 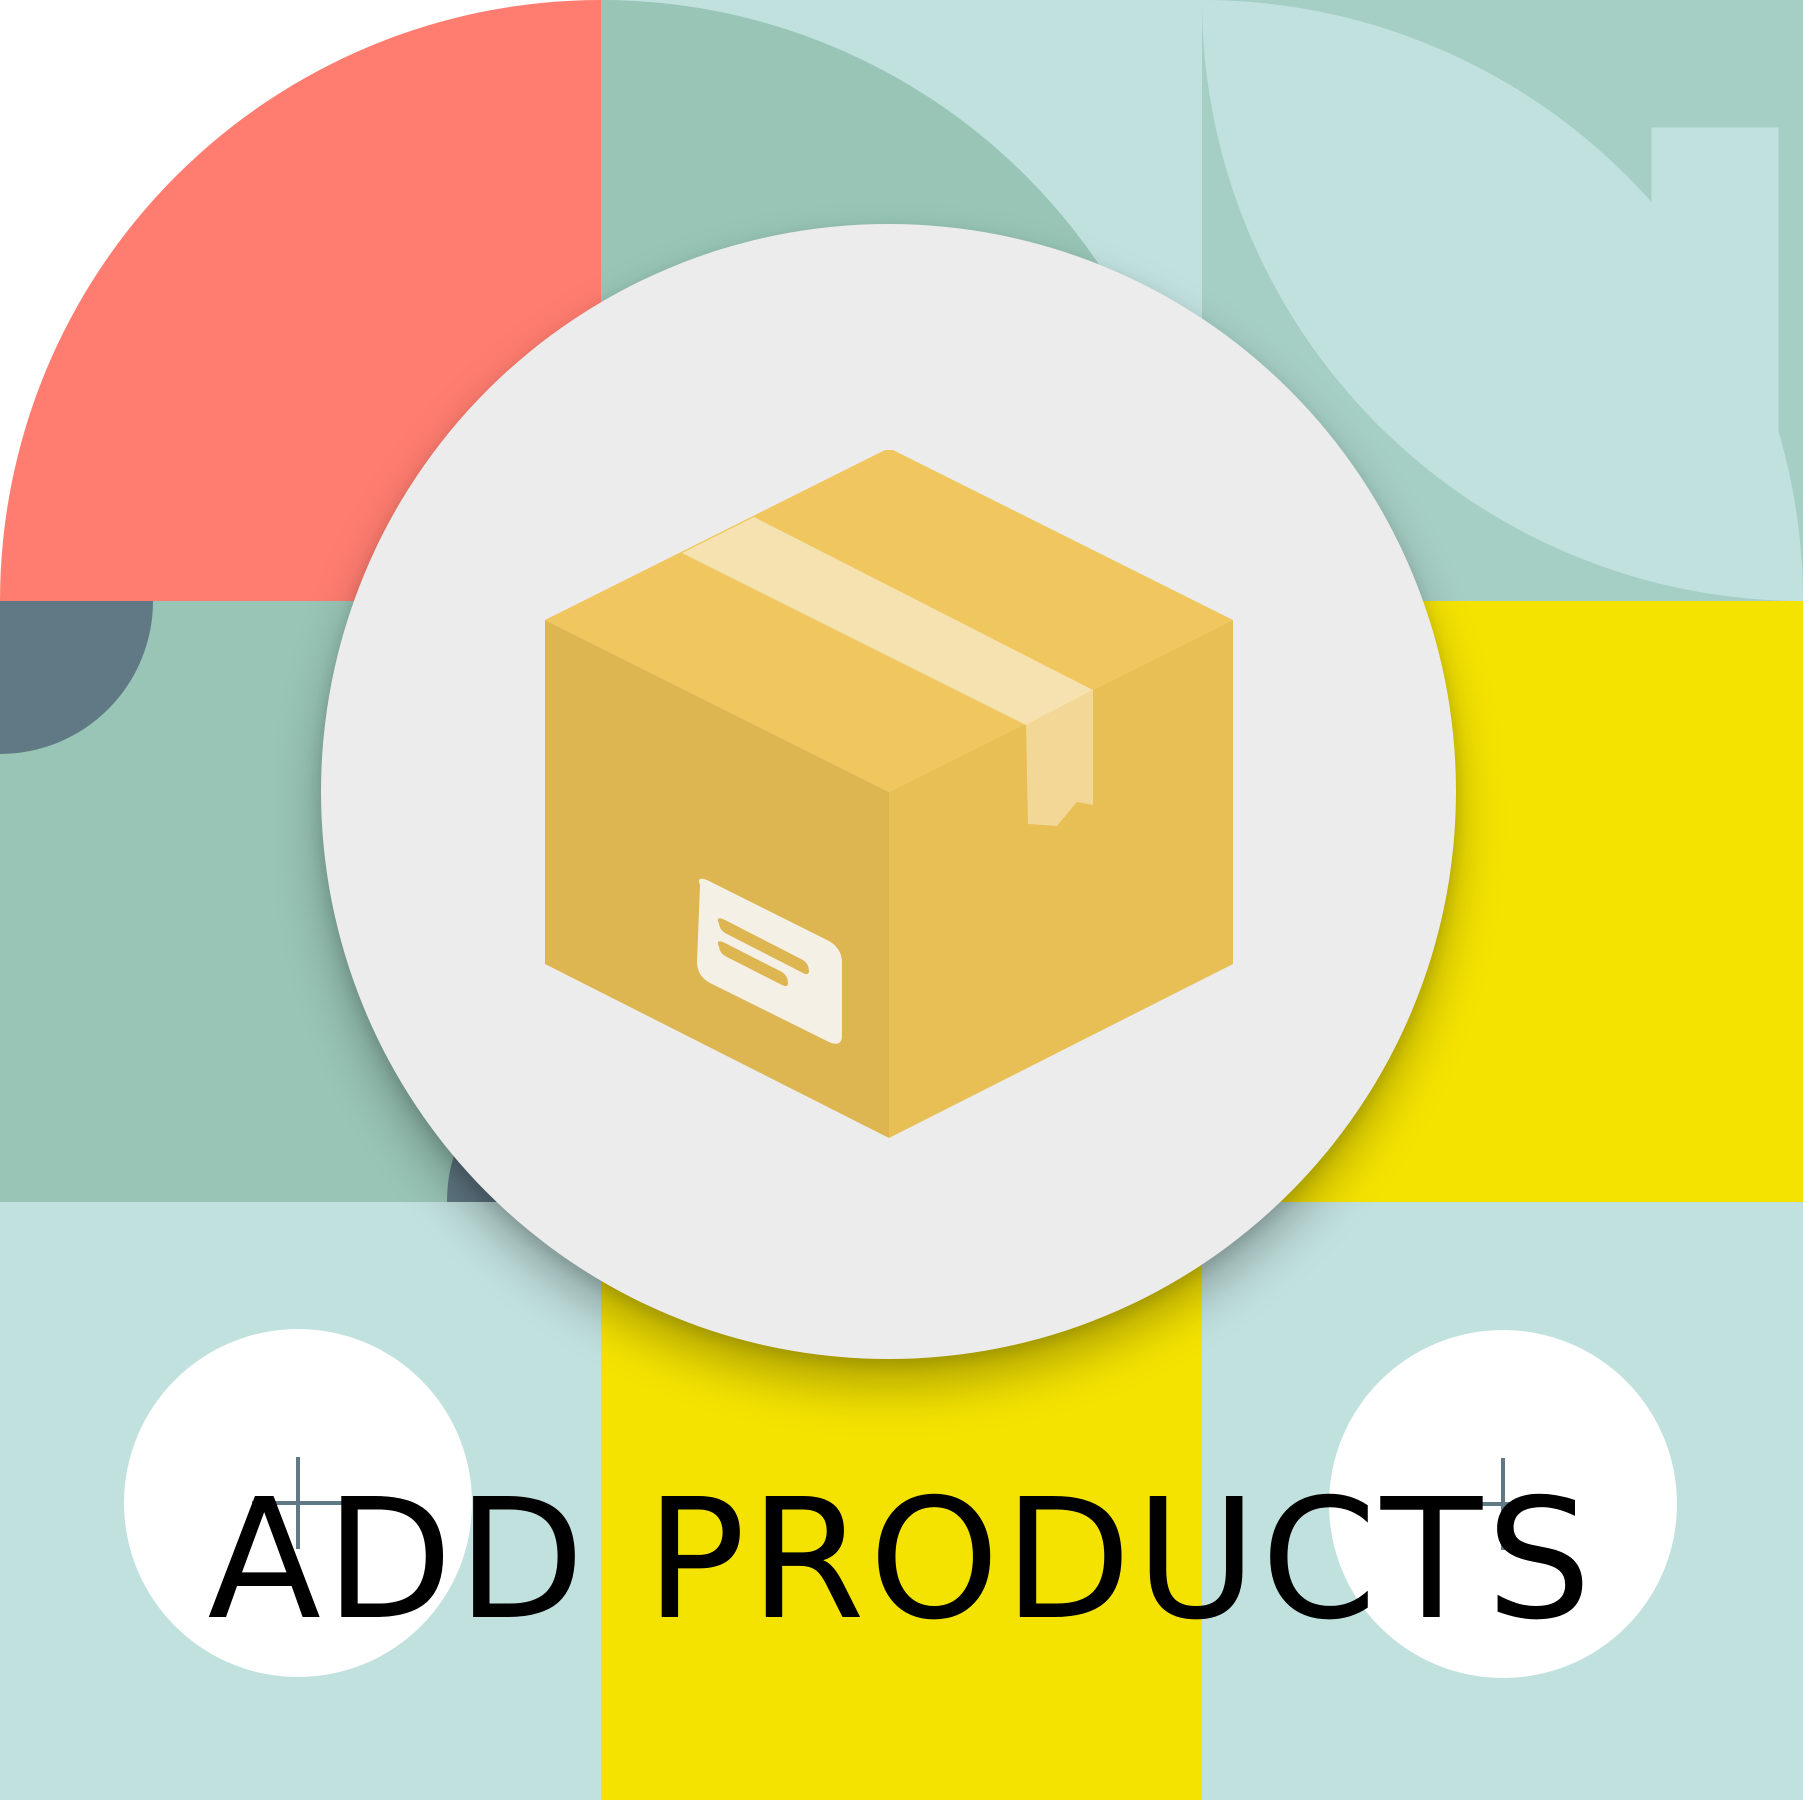 What do you see at coordinates (901, 1560) in the screenshot?
I see `page-title: ADD PRODUCTS` at bounding box center [901, 1560].